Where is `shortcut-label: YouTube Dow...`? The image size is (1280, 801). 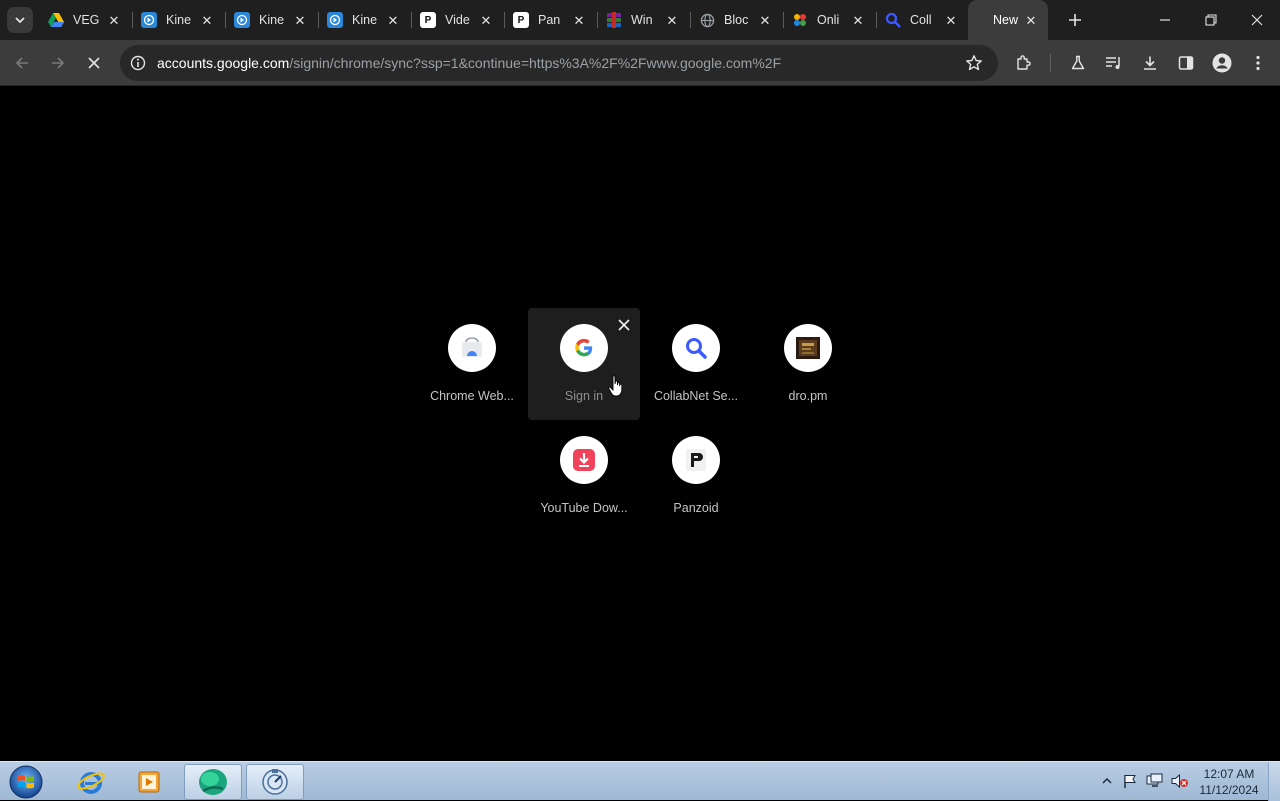 shortcut-label: YouTube Dow... is located at coordinates (584, 508).